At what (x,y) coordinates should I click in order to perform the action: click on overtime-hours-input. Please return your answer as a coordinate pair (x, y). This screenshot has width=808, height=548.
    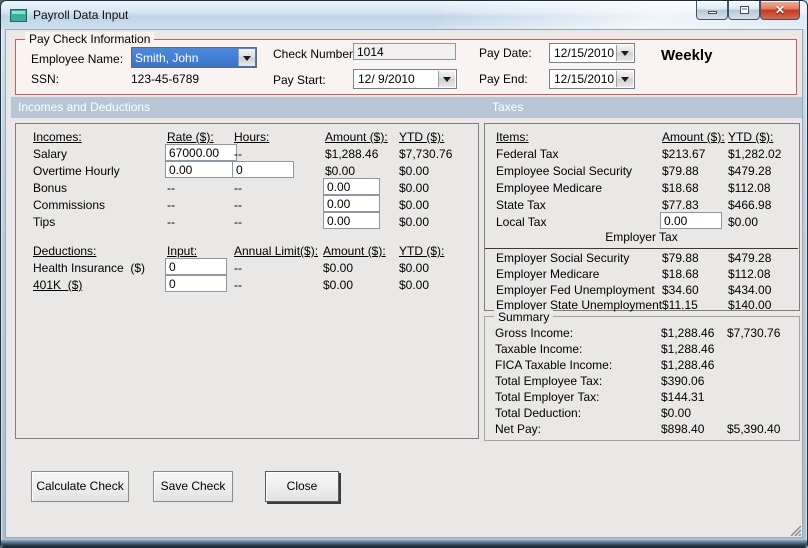
    Looking at the image, I should click on (263, 169).